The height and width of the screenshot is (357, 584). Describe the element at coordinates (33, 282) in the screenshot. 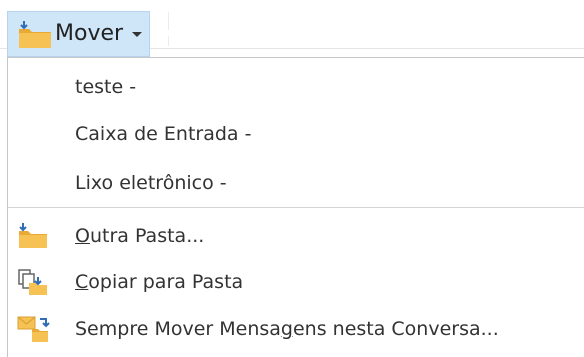

I see `copy-to-folder-icon` at that location.